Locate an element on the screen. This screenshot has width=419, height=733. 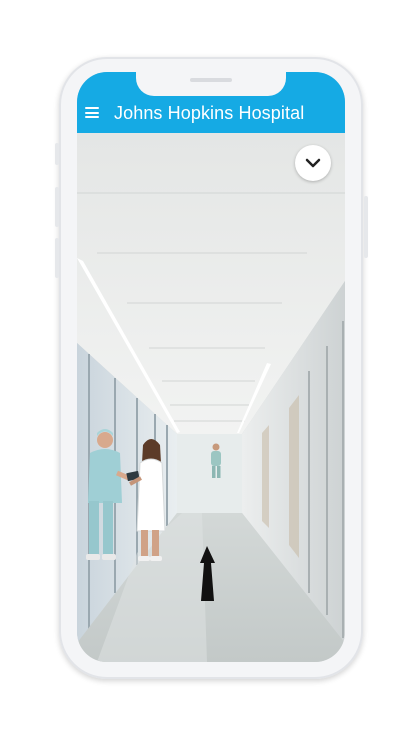
phone-speaker is located at coordinates (211, 80).